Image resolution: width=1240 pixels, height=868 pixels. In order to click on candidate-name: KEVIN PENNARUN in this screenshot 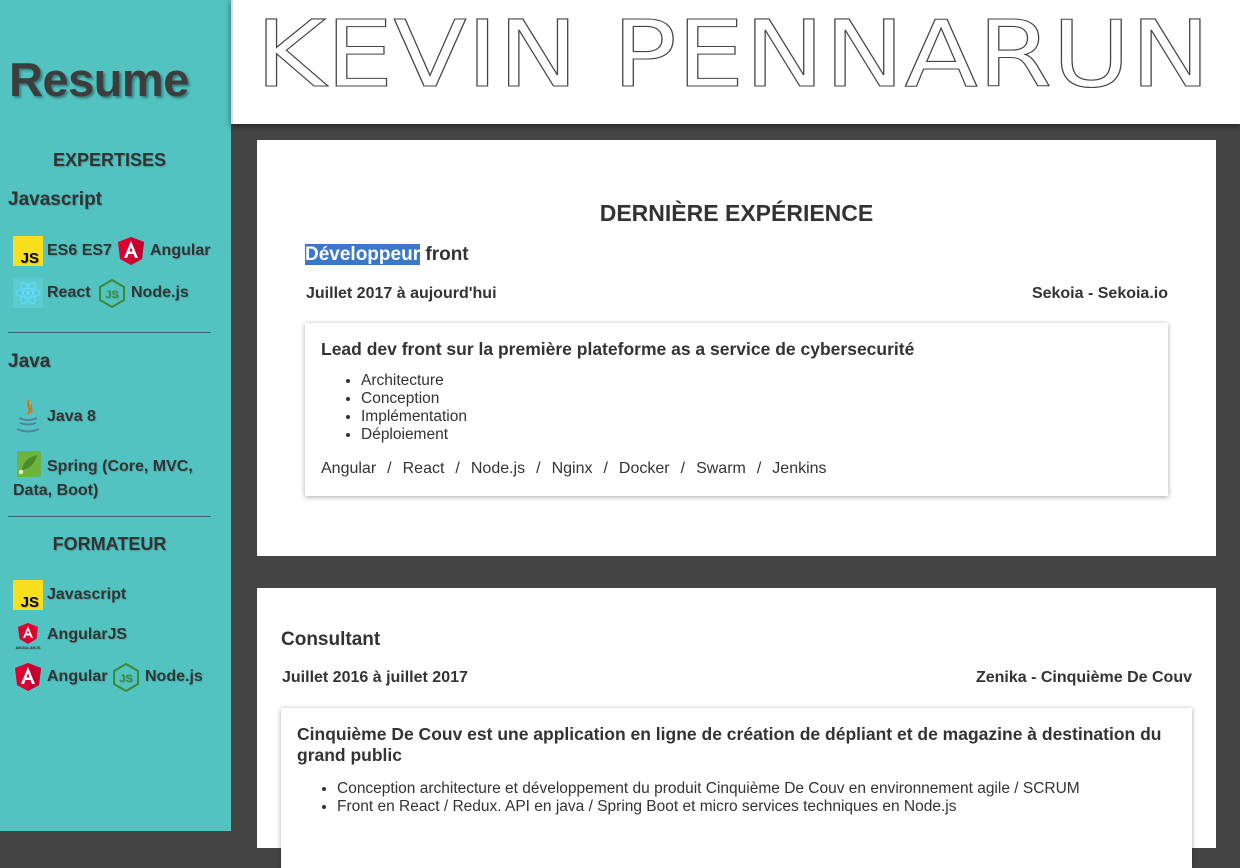, I will do `click(733, 50)`.